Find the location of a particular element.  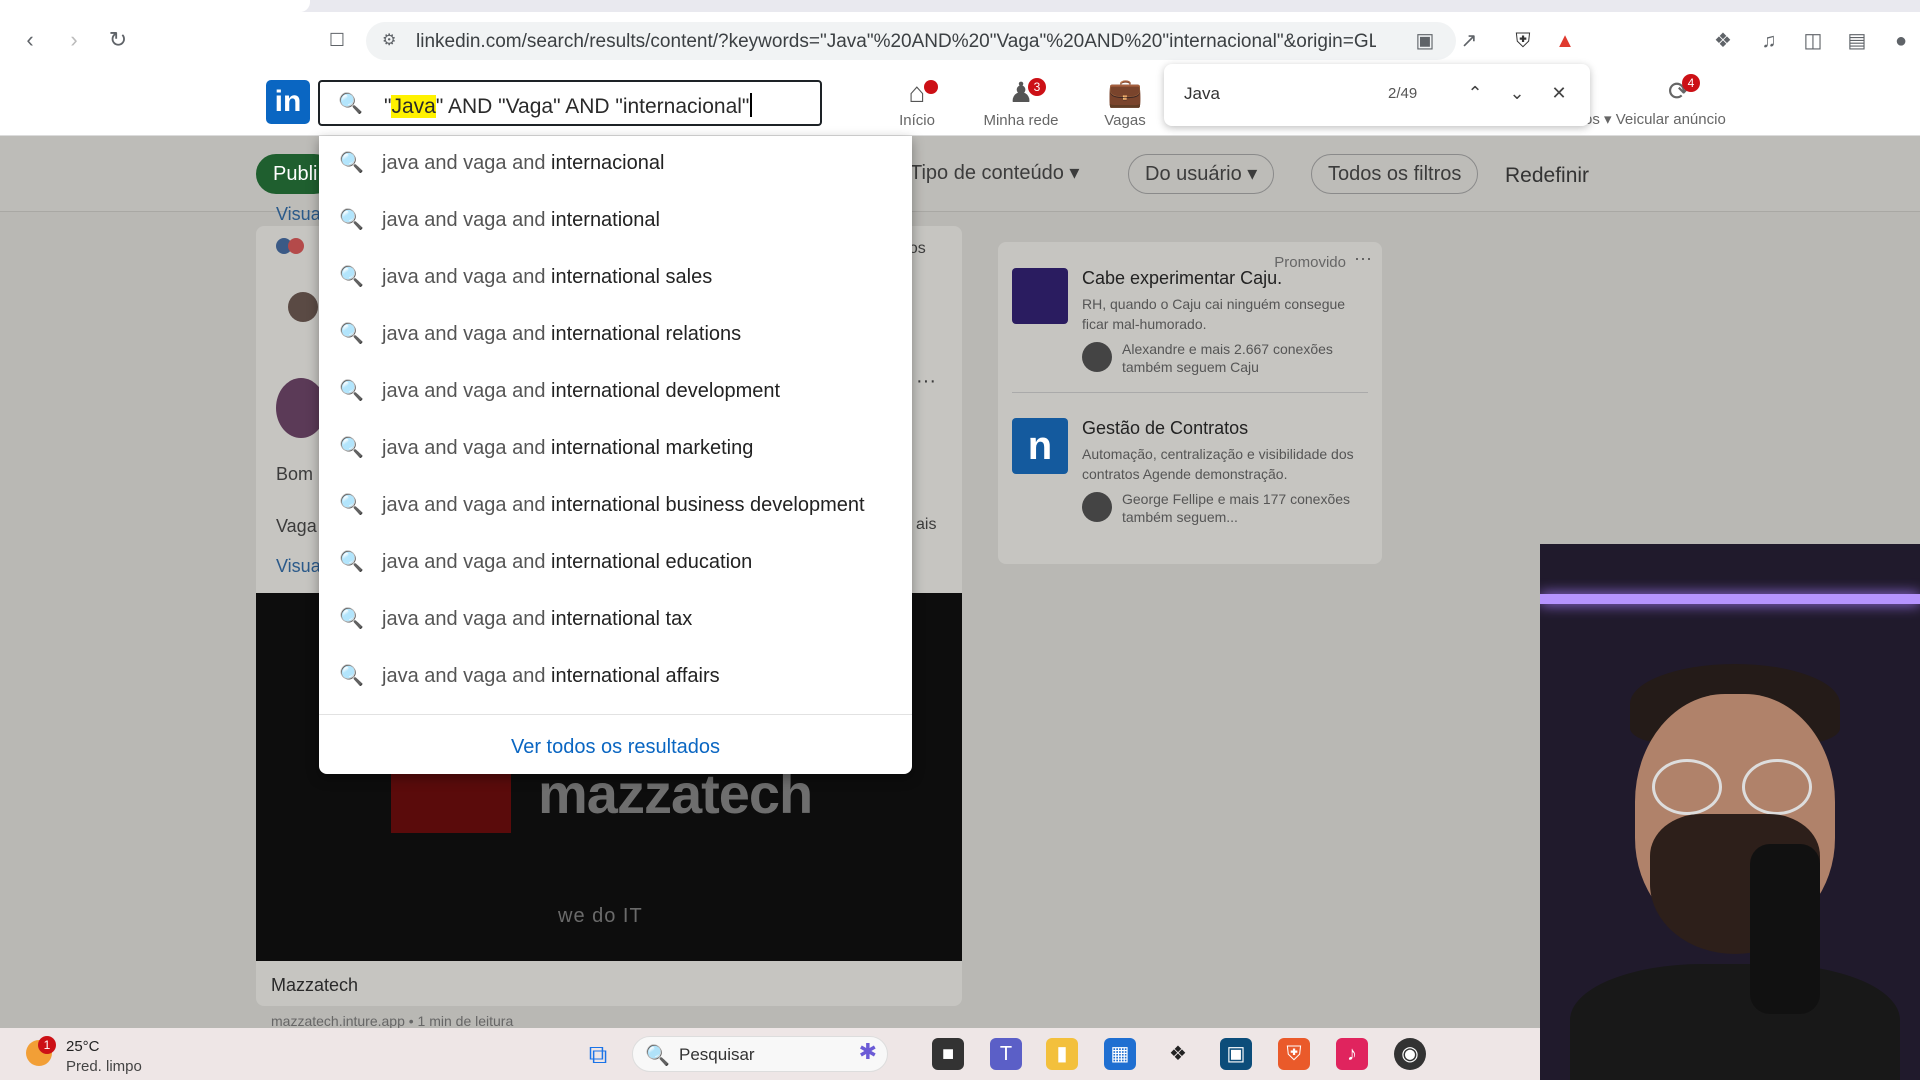

wallet-icon: ▤ is located at coordinates (1857, 41).